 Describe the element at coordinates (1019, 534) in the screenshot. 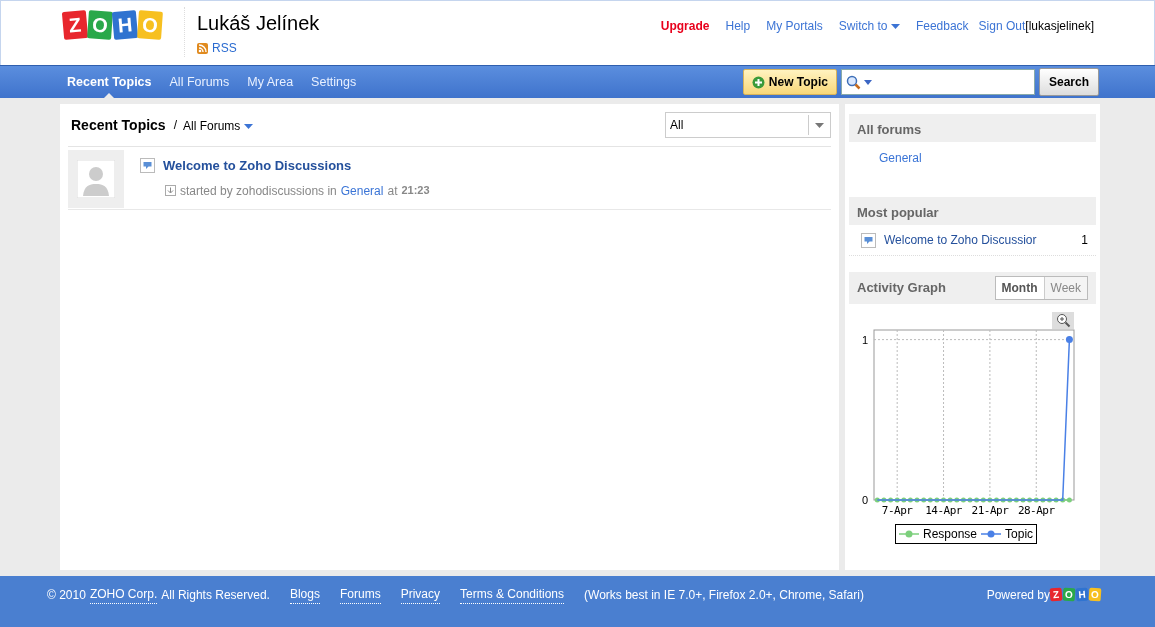

I see `legend-label: Topic` at that location.